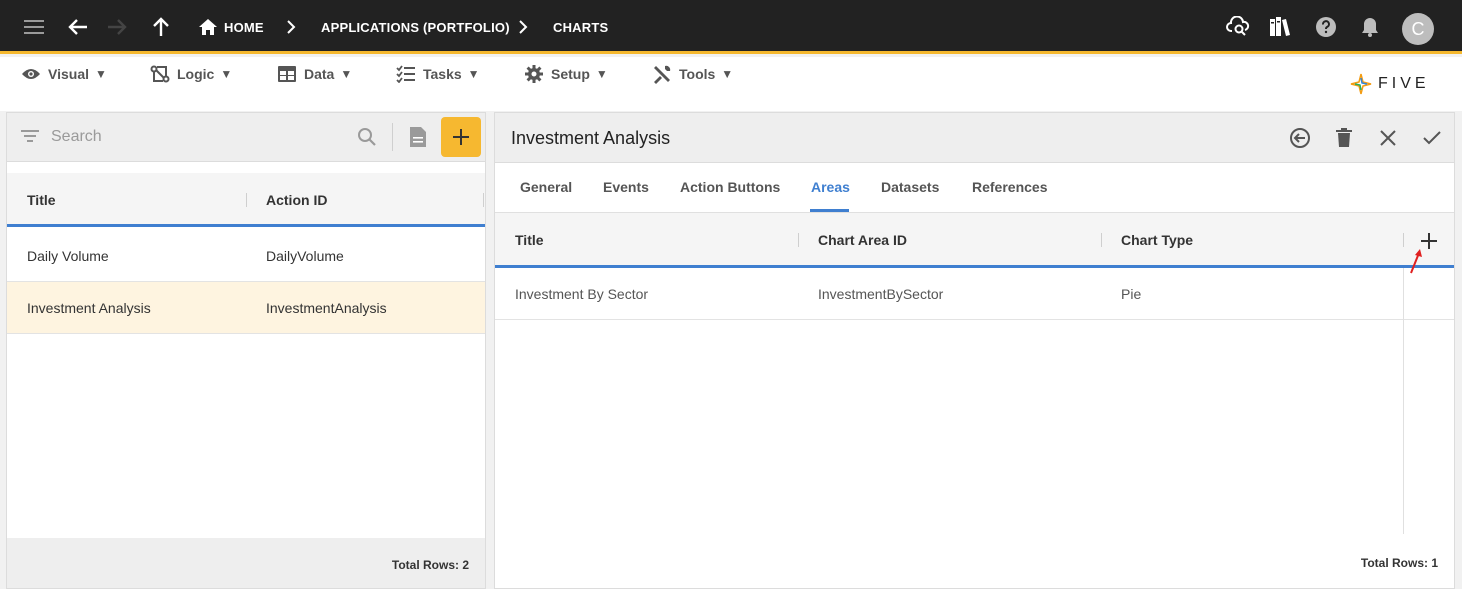 This screenshot has width=1462, height=589. What do you see at coordinates (830, 187) in the screenshot?
I see `tab-areas: Areas` at bounding box center [830, 187].